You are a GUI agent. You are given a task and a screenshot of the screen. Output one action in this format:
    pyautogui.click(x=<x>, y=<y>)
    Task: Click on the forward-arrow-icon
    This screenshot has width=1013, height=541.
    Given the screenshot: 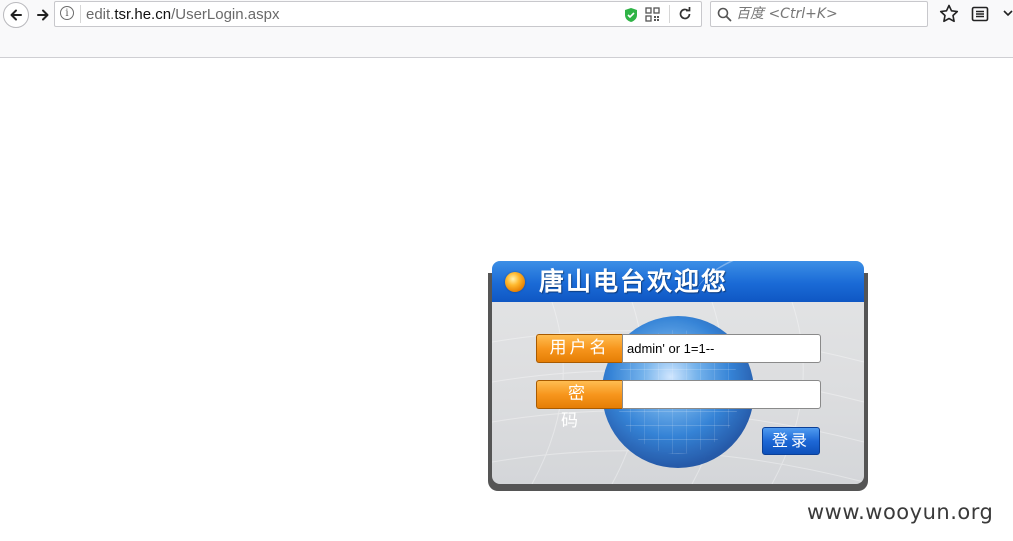 What is the action you would take?
    pyautogui.click(x=43, y=15)
    